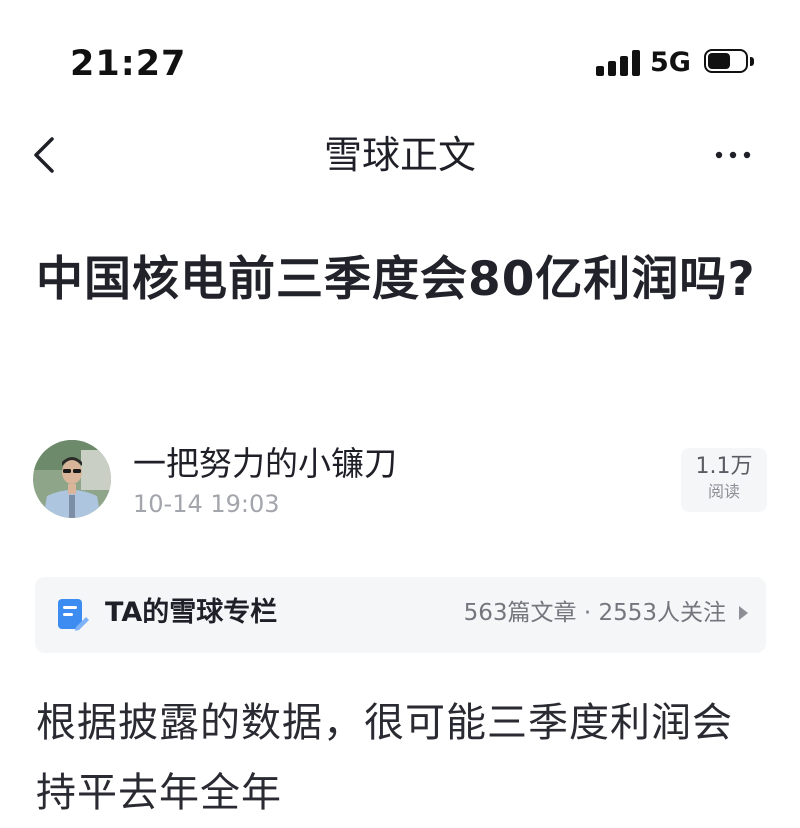  What do you see at coordinates (594, 613) in the screenshot?
I see `column-stats: 563篇文章 · 2553人关注` at bounding box center [594, 613].